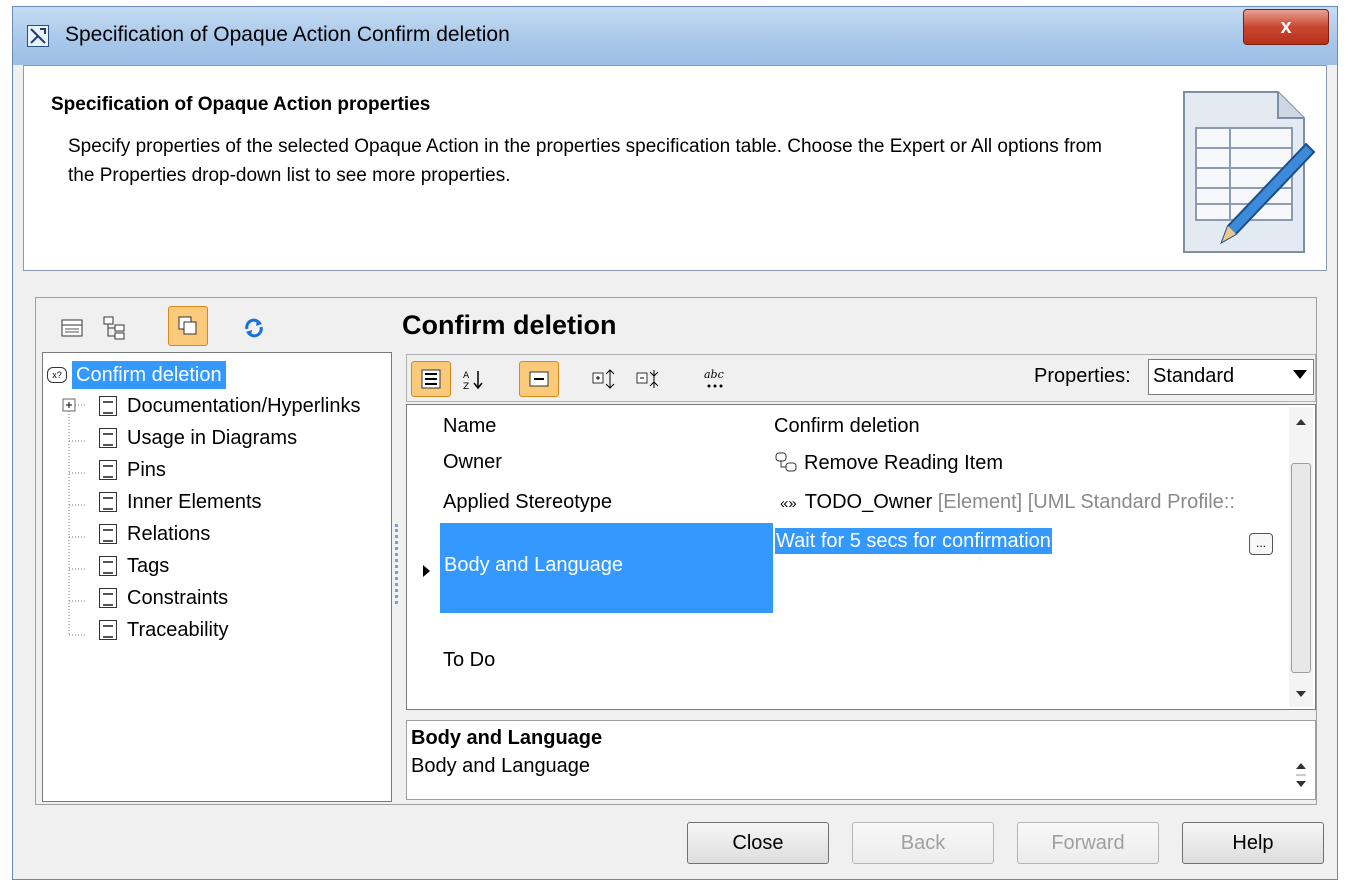 The image size is (1346, 883). Describe the element at coordinates (1300, 374) in the screenshot. I see `chevron-down-icon` at that location.